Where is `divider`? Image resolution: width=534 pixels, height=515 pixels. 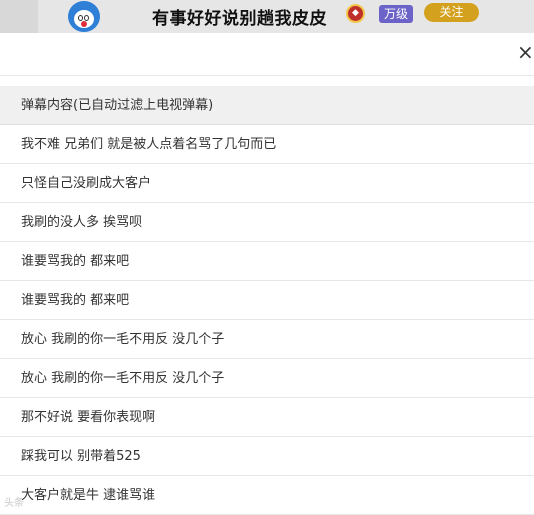
divider is located at coordinates (267, 75).